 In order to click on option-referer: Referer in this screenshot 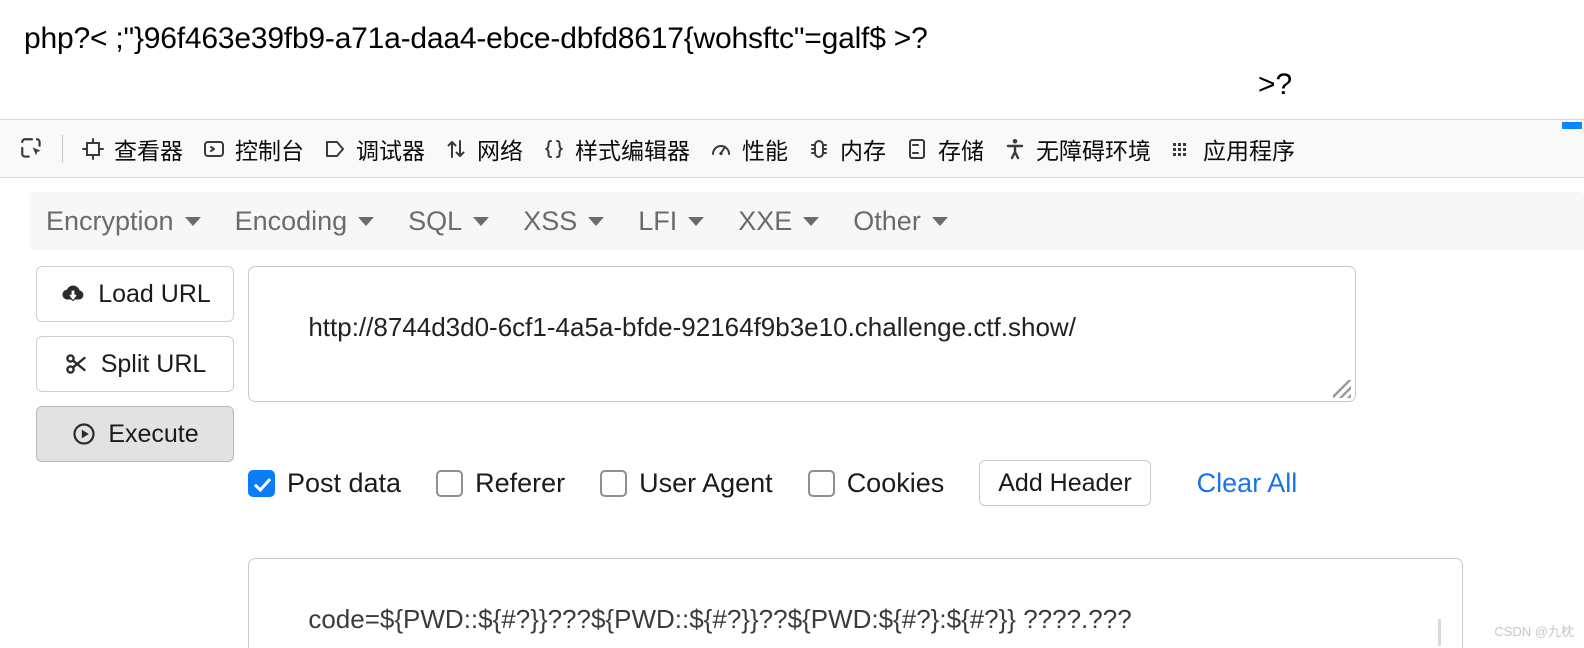, I will do `click(500, 483)`.